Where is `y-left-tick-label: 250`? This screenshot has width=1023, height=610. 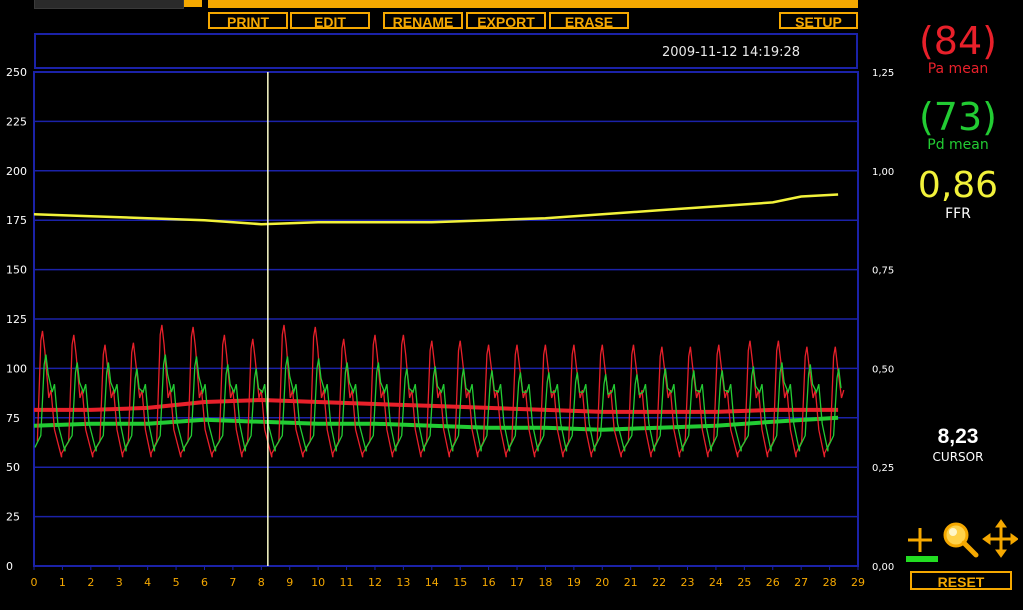 y-left-tick-label: 250 is located at coordinates (16, 72).